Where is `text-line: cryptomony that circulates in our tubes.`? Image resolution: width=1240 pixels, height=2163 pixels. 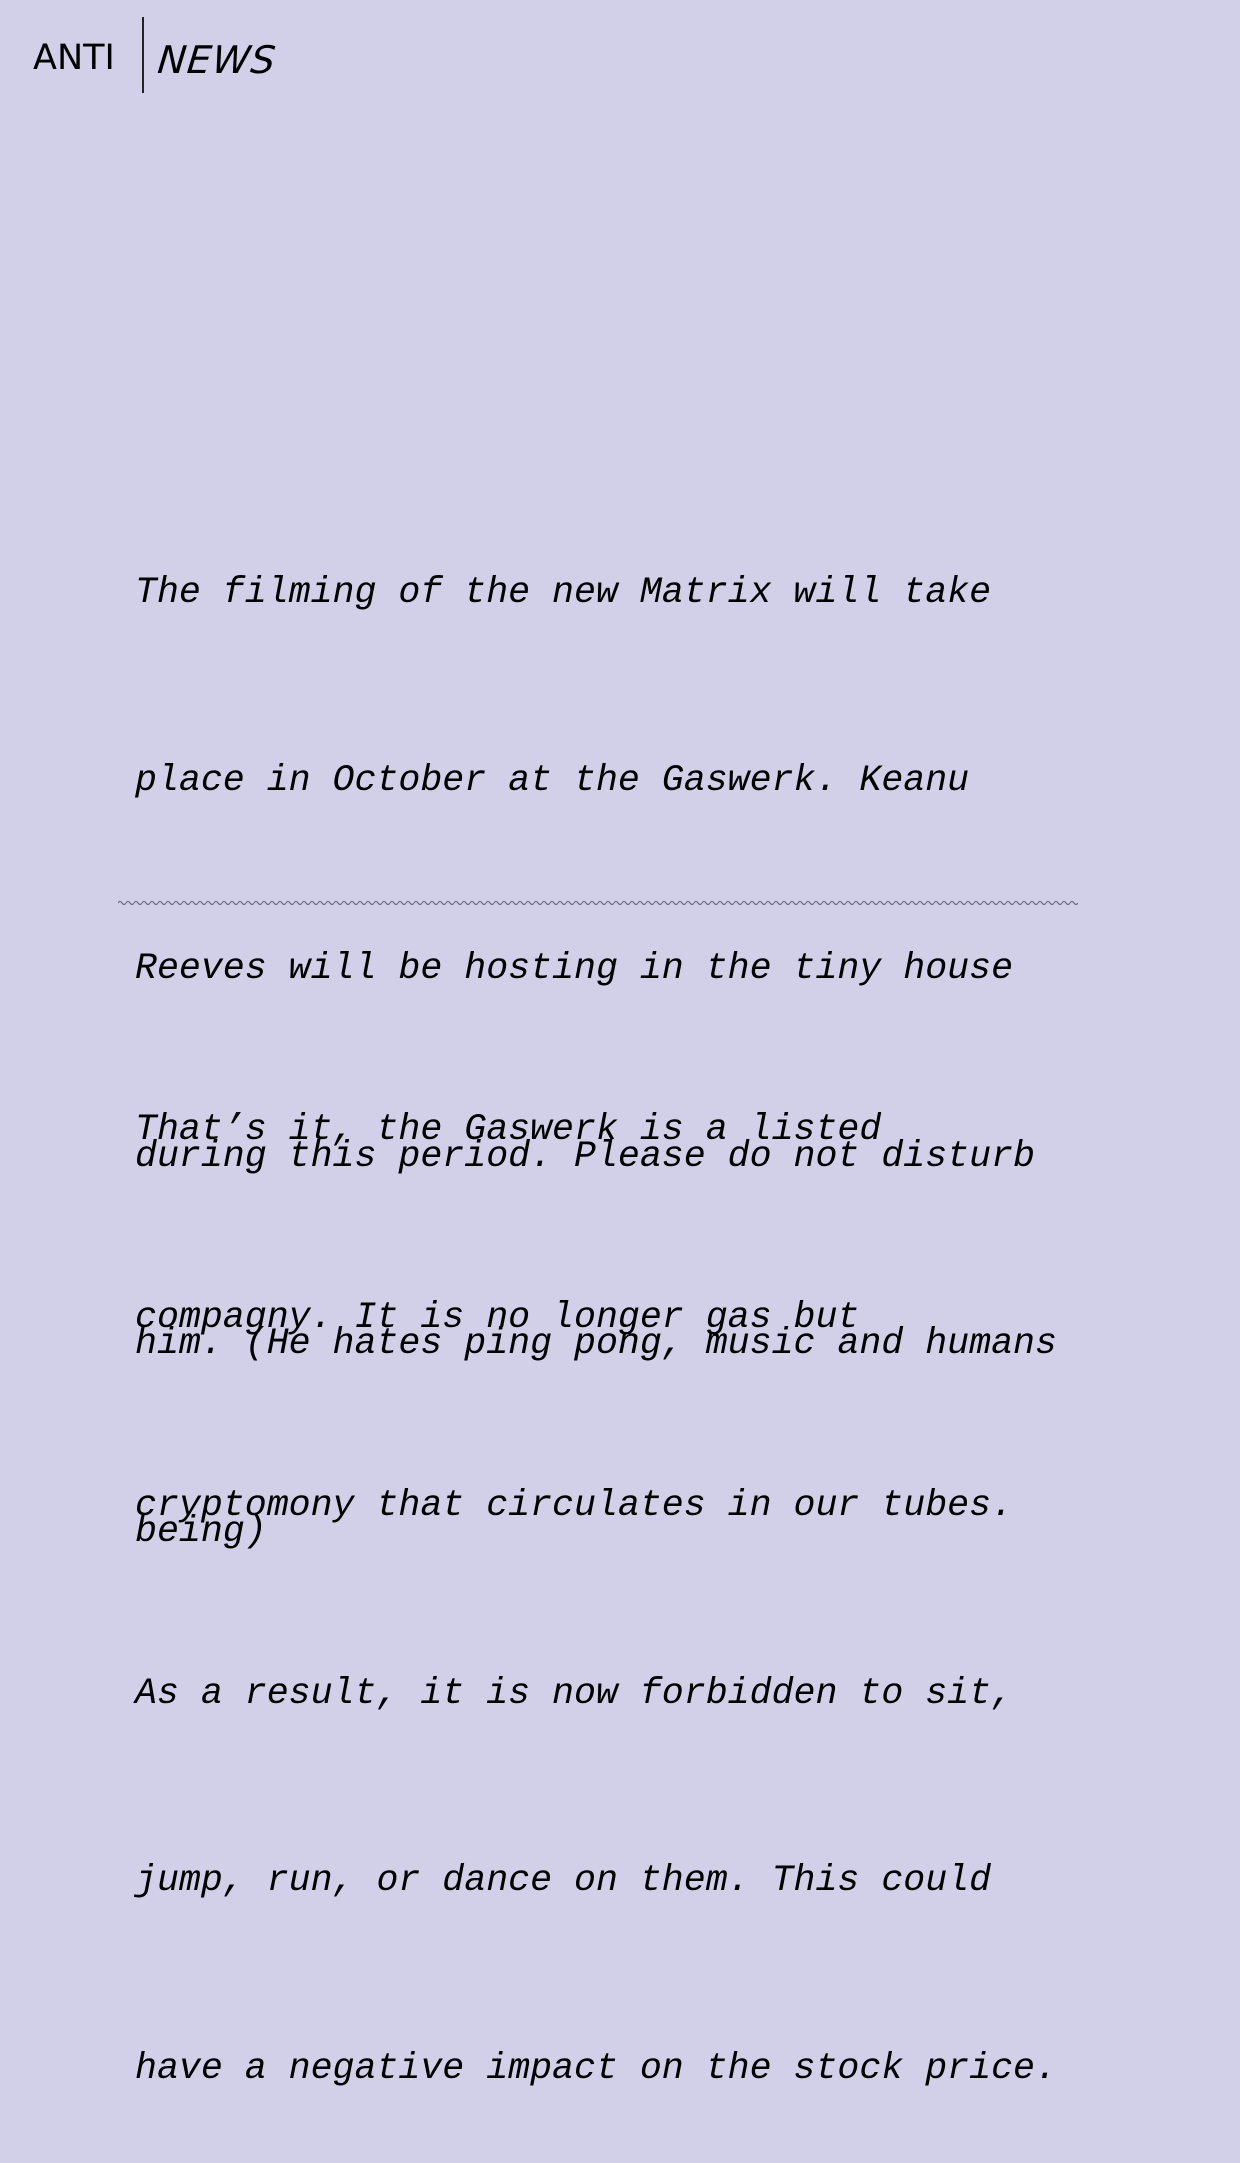
text-line: cryptomony that circulates in our tubes. is located at coordinates (574, 1505).